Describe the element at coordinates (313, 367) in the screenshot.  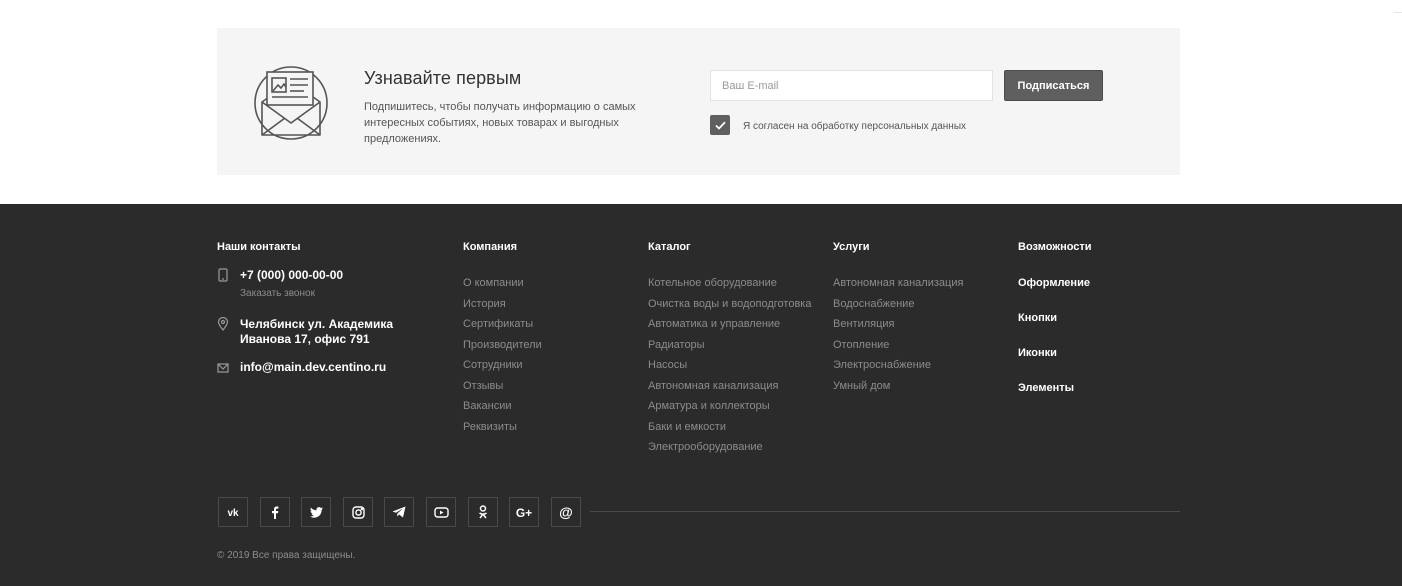
I see `contact-email: info@main.dev.centino.ru` at that location.